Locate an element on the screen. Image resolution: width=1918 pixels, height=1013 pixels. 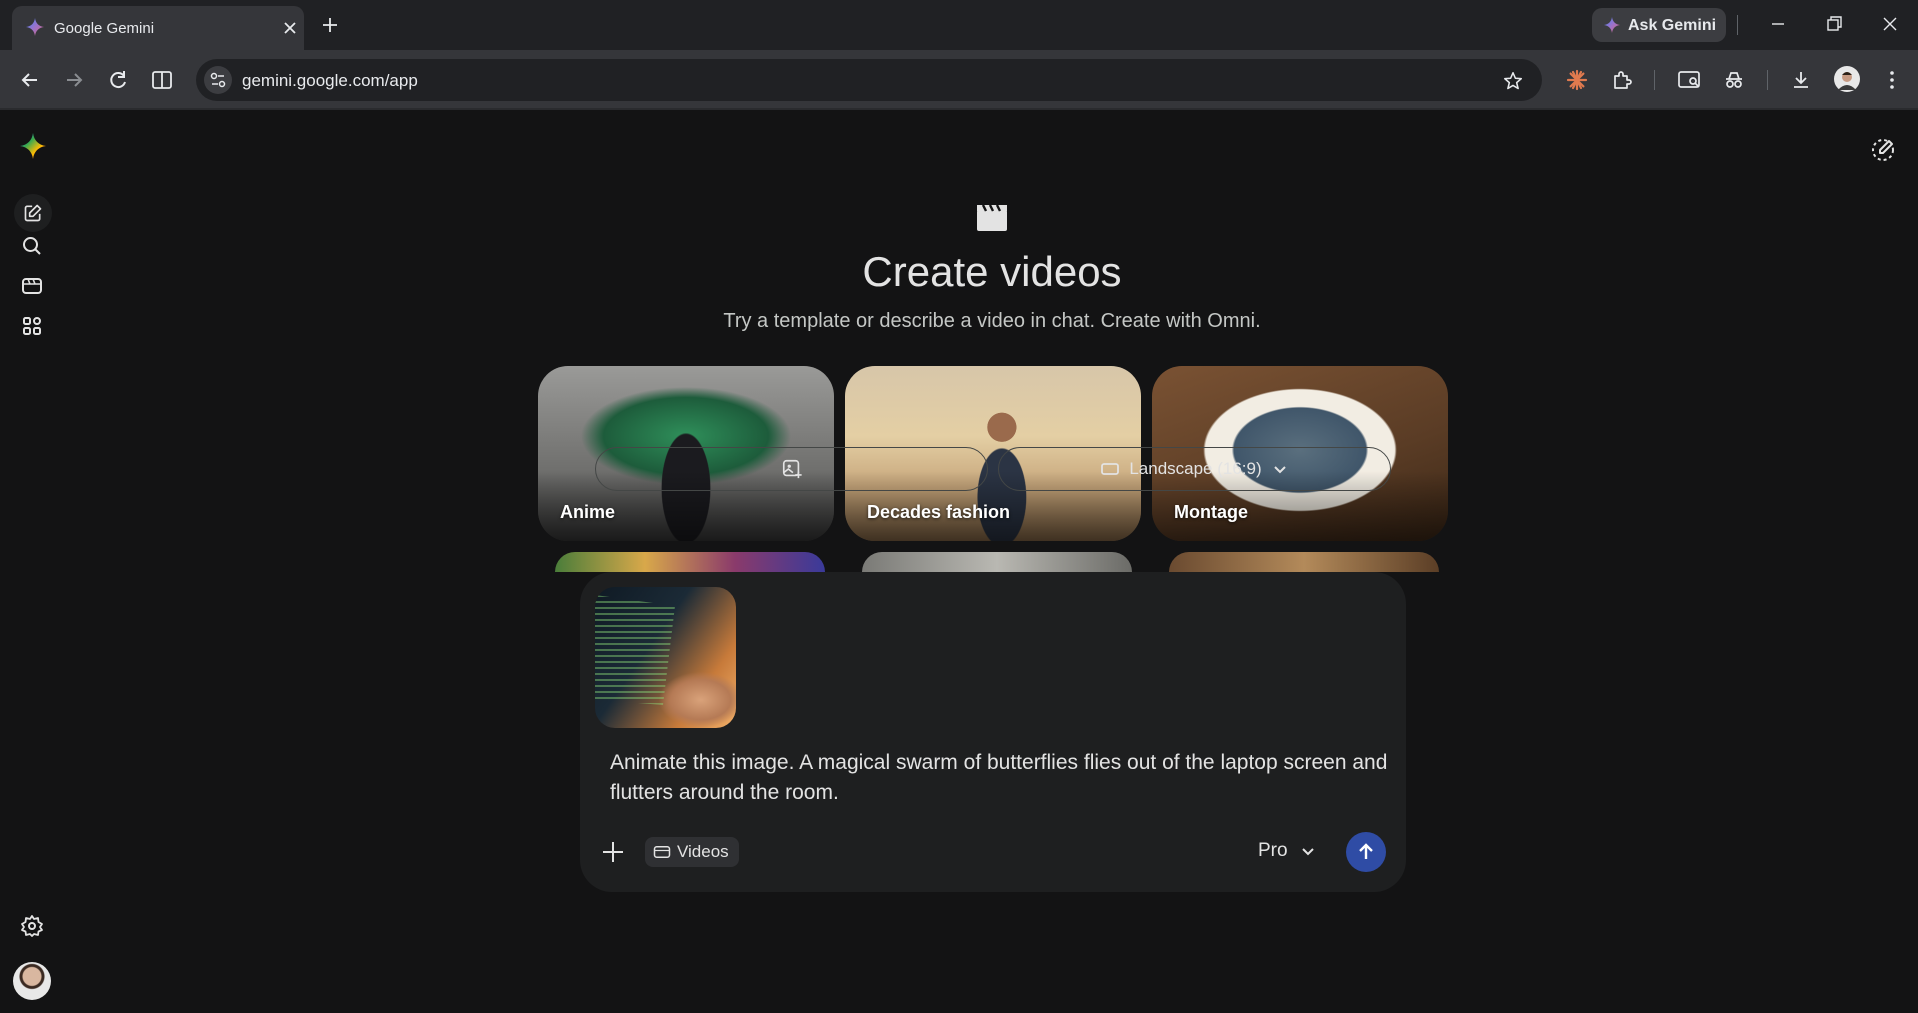
close-tab-icon is located at coordinates (290, 28).